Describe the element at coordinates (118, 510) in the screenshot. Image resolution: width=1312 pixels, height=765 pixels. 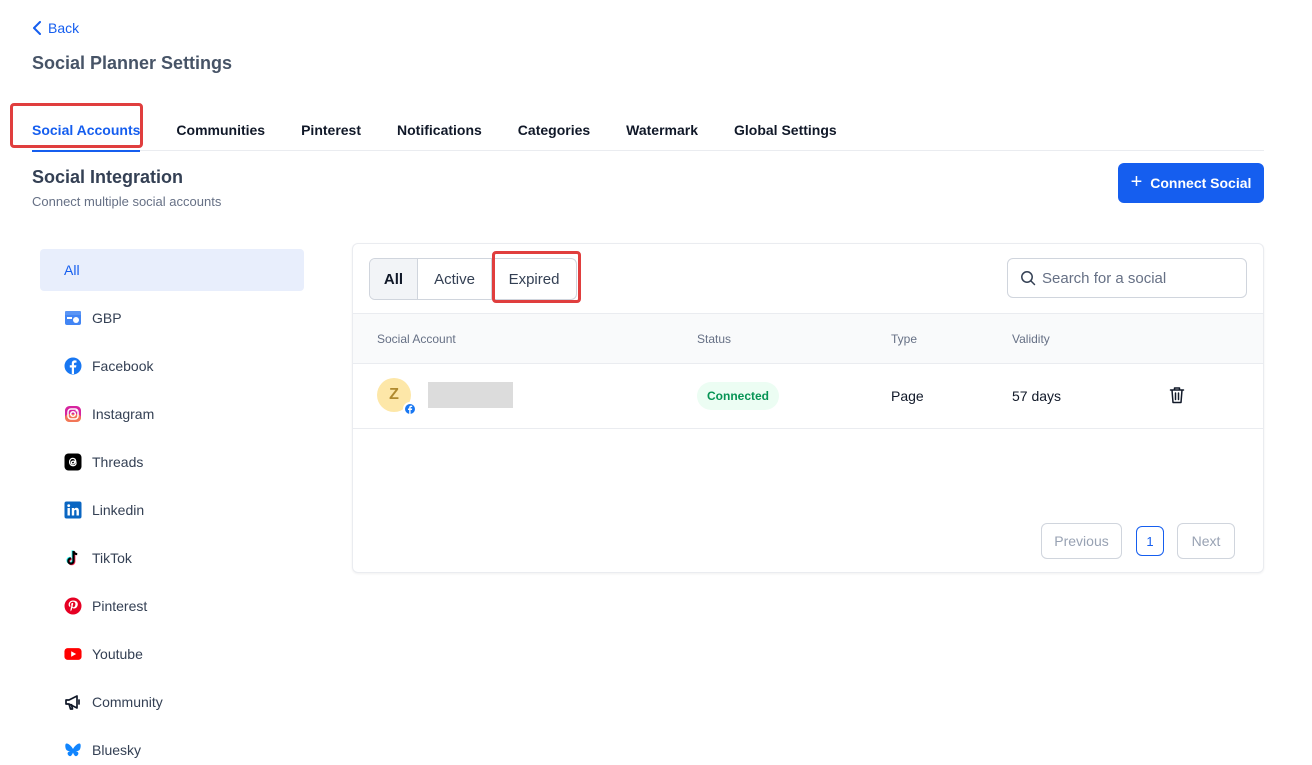
I see `sidebar-item-label: Linkedin` at that location.